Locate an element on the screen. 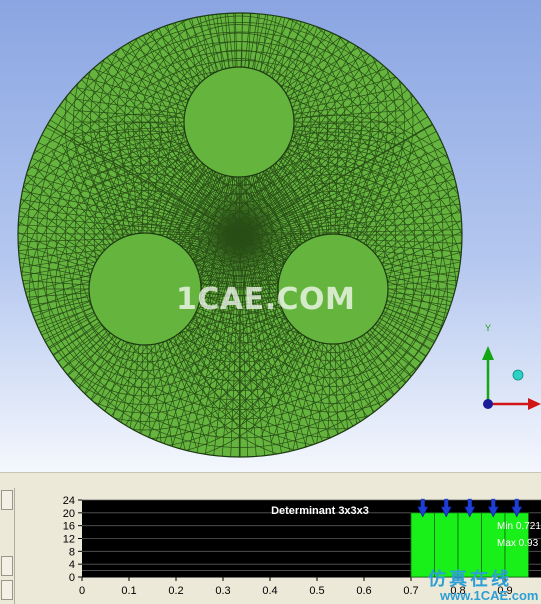  y-axis-arrow is located at coordinates (488, 353).